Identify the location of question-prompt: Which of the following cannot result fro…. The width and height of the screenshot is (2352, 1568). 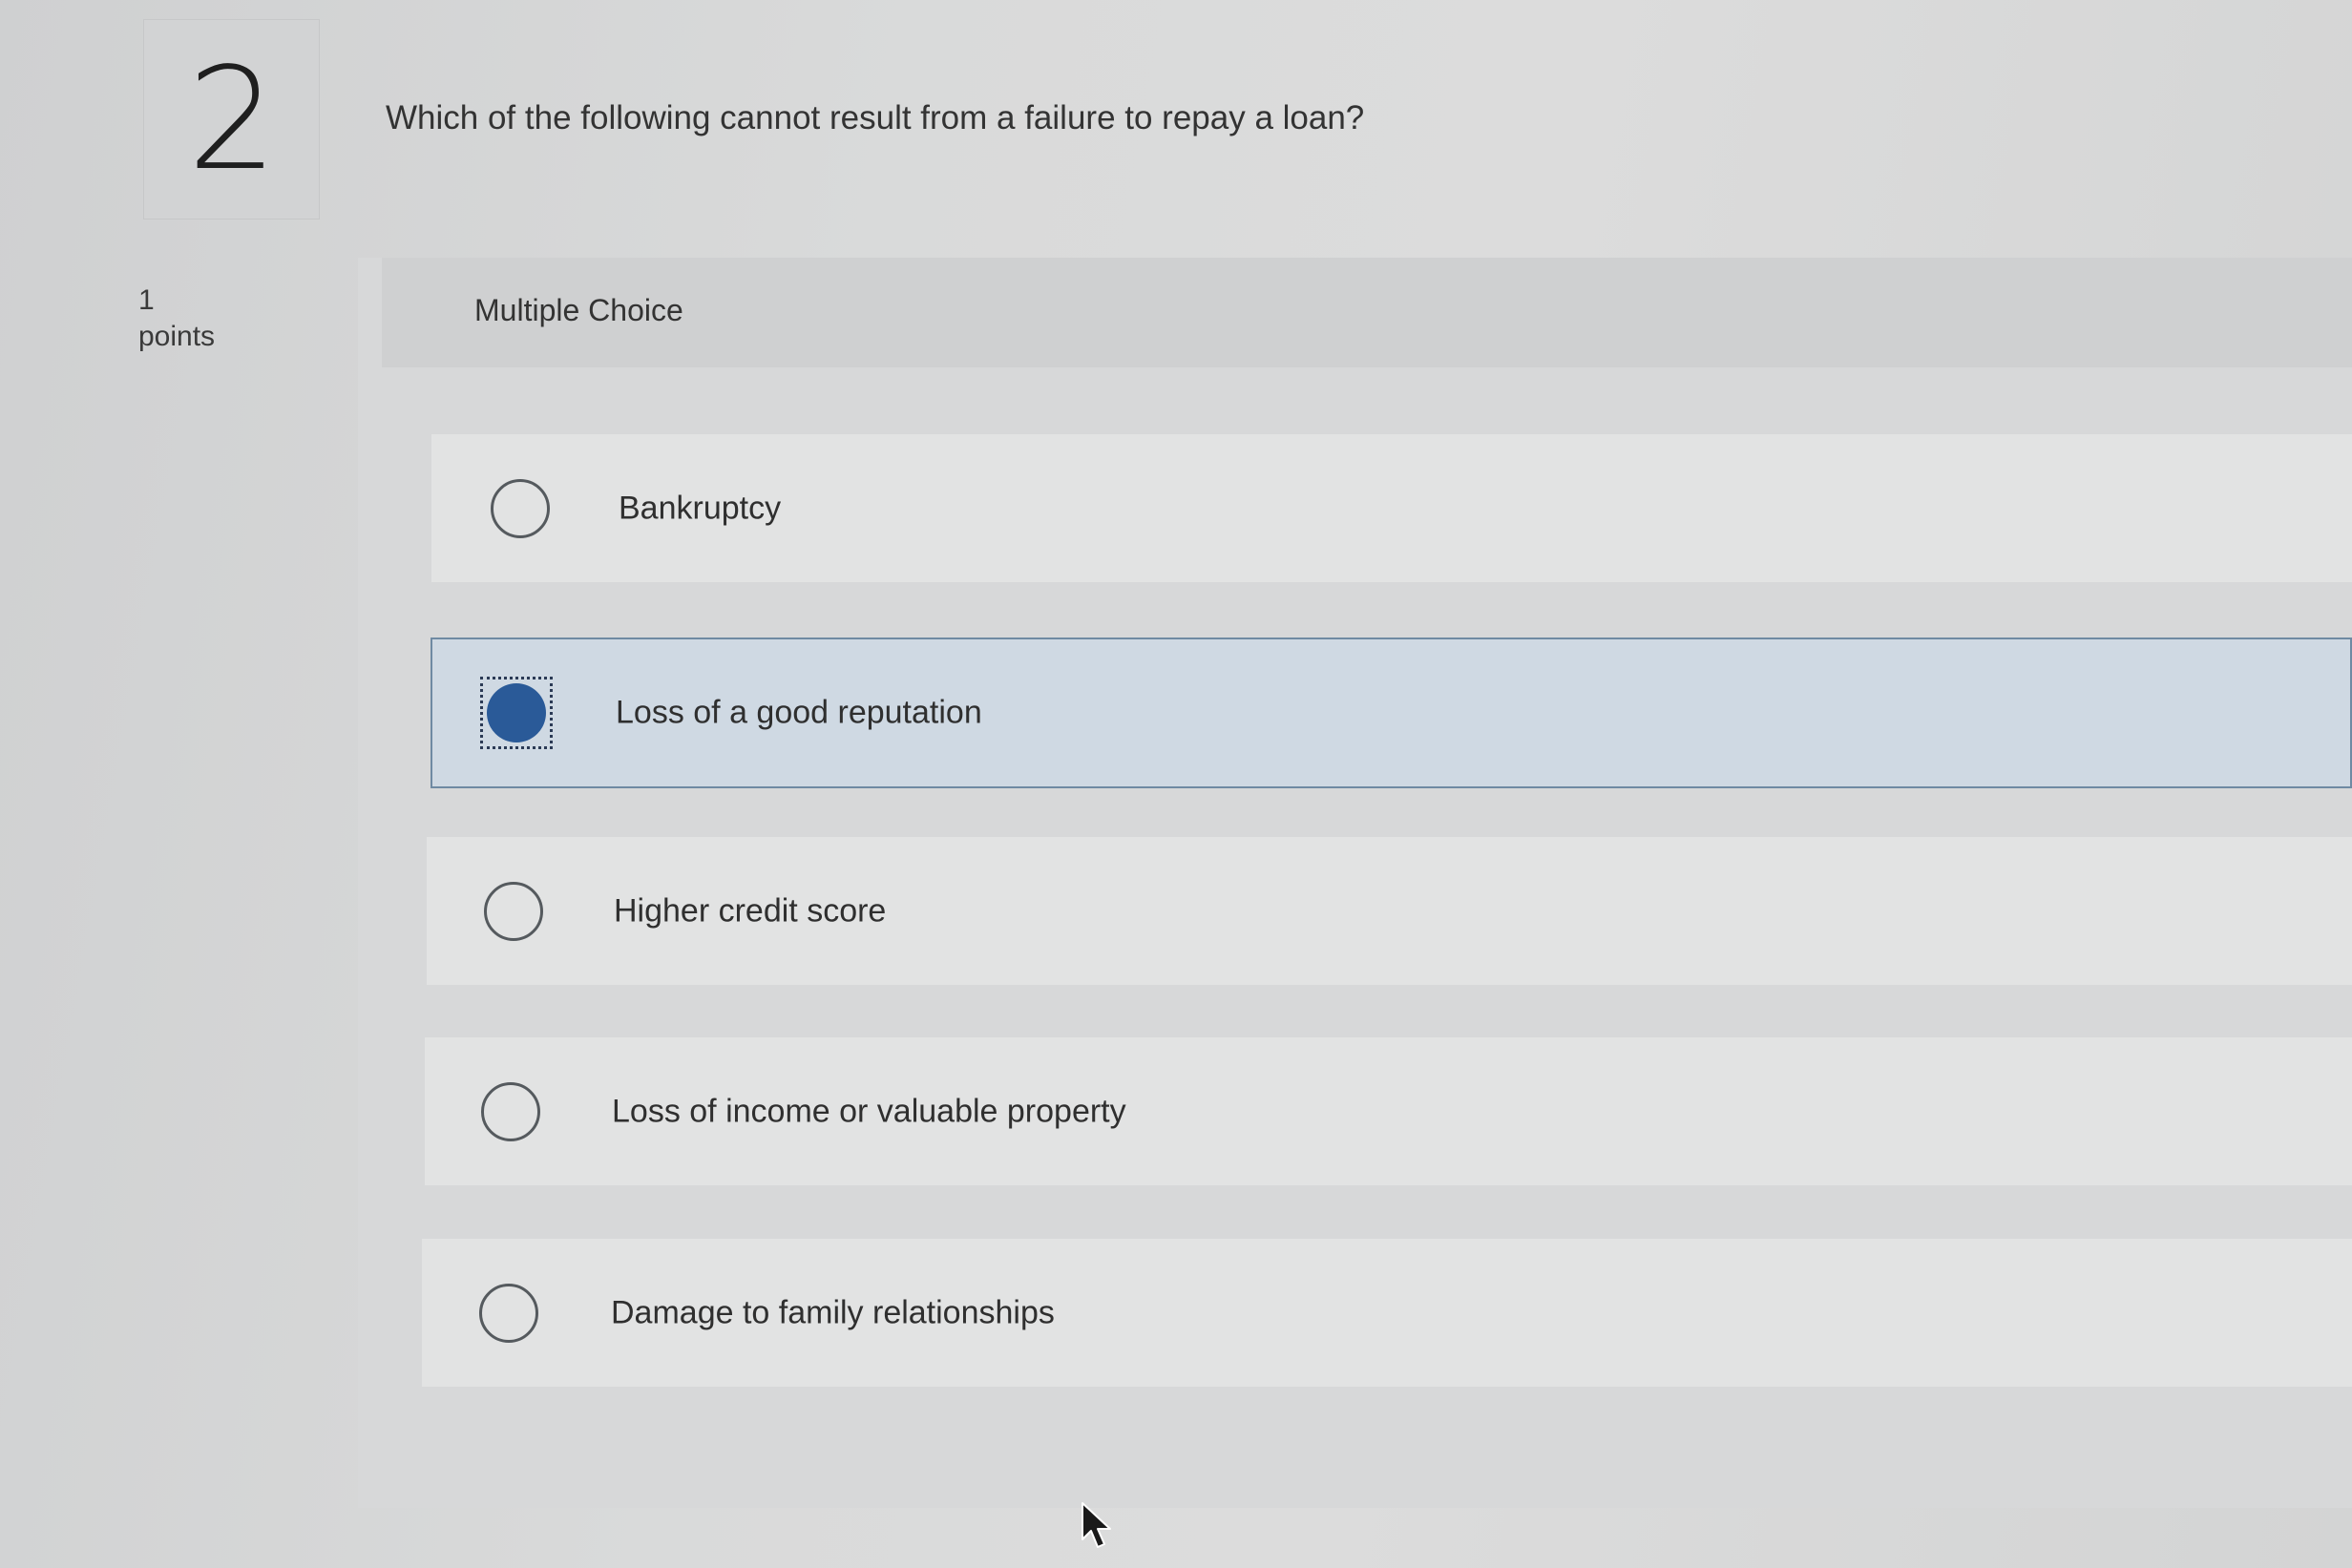
(876, 118).